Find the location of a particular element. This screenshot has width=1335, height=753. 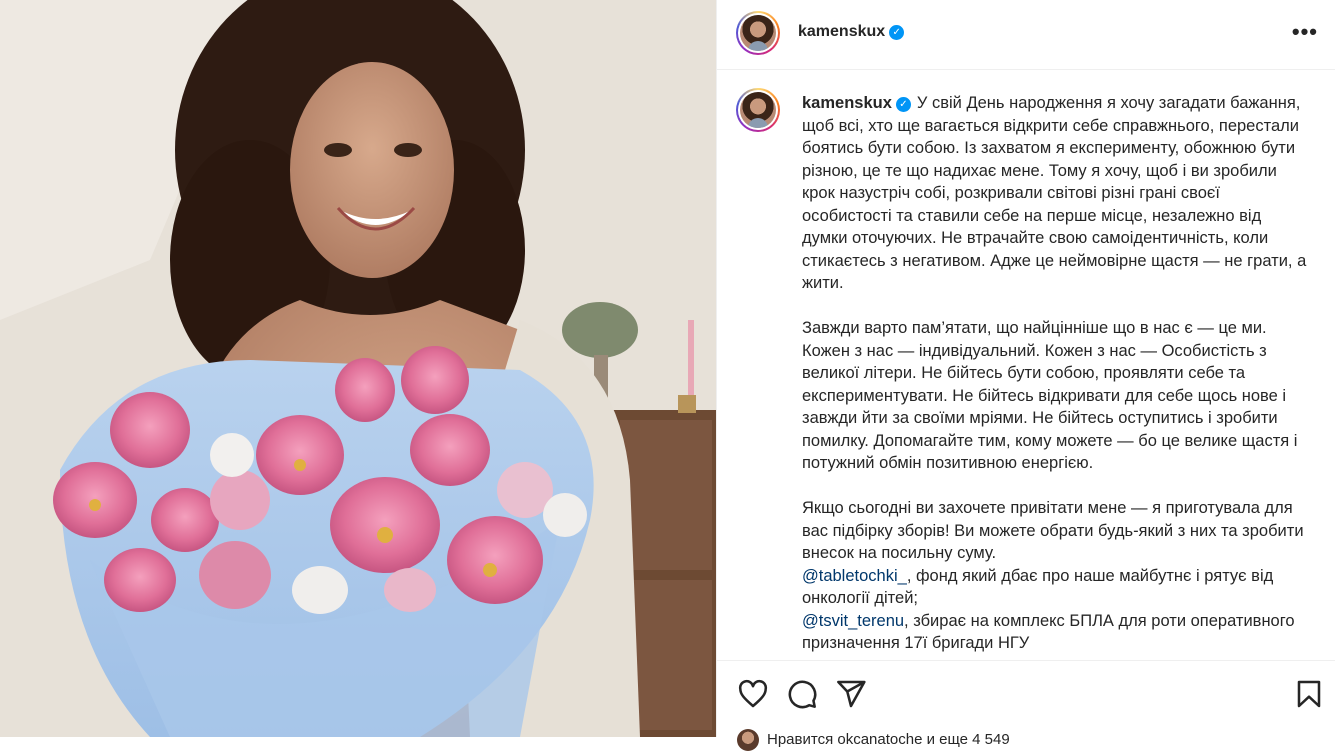

bookmark-icon is located at coordinates (1309, 694).